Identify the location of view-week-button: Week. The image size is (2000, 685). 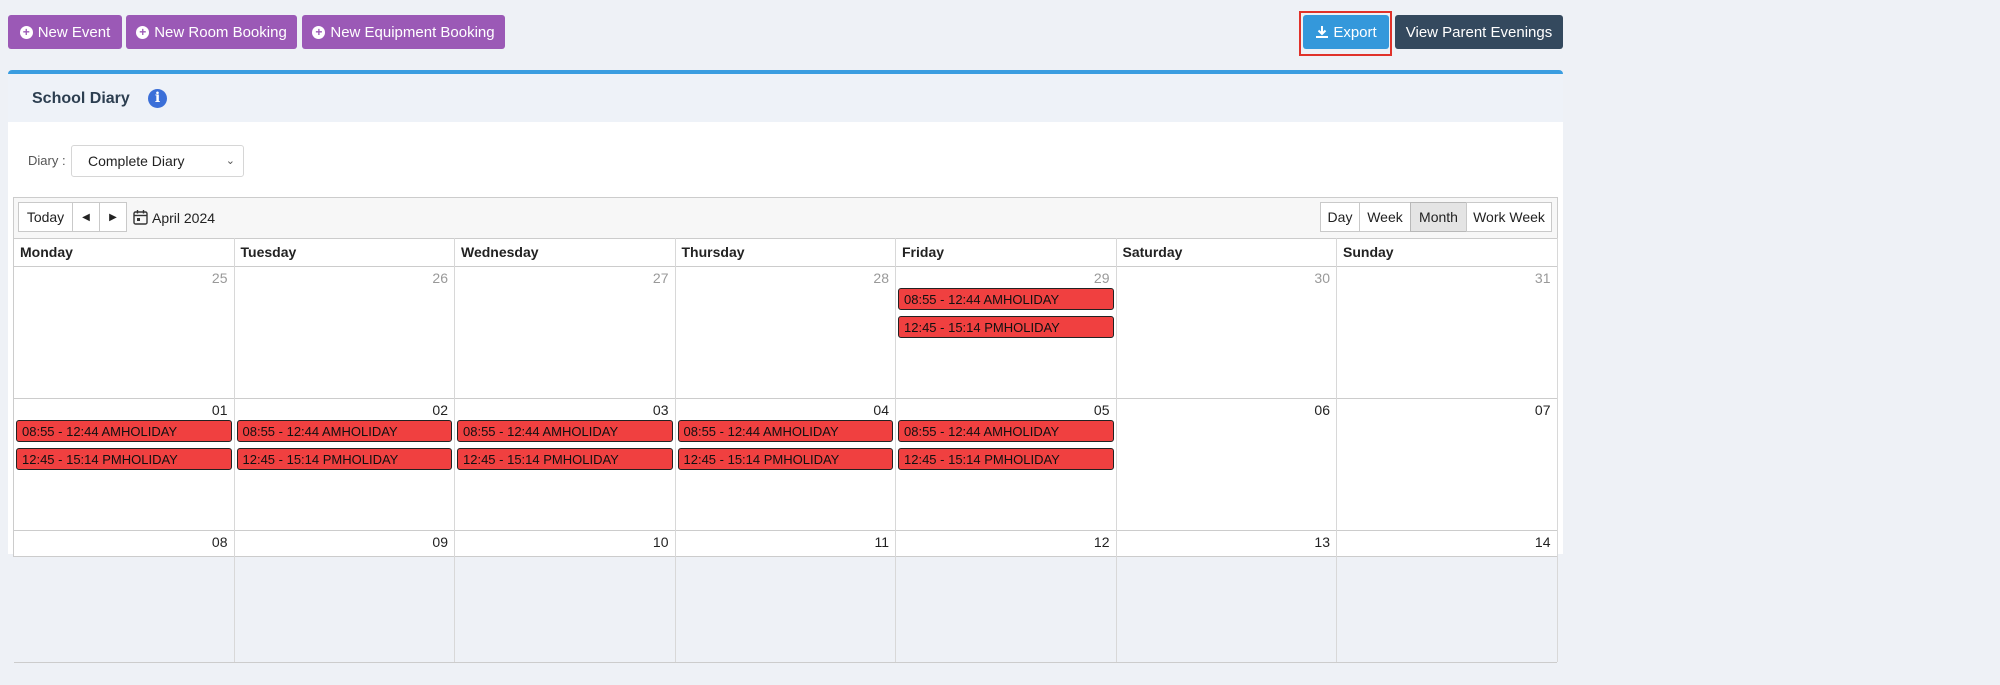
(1385, 217).